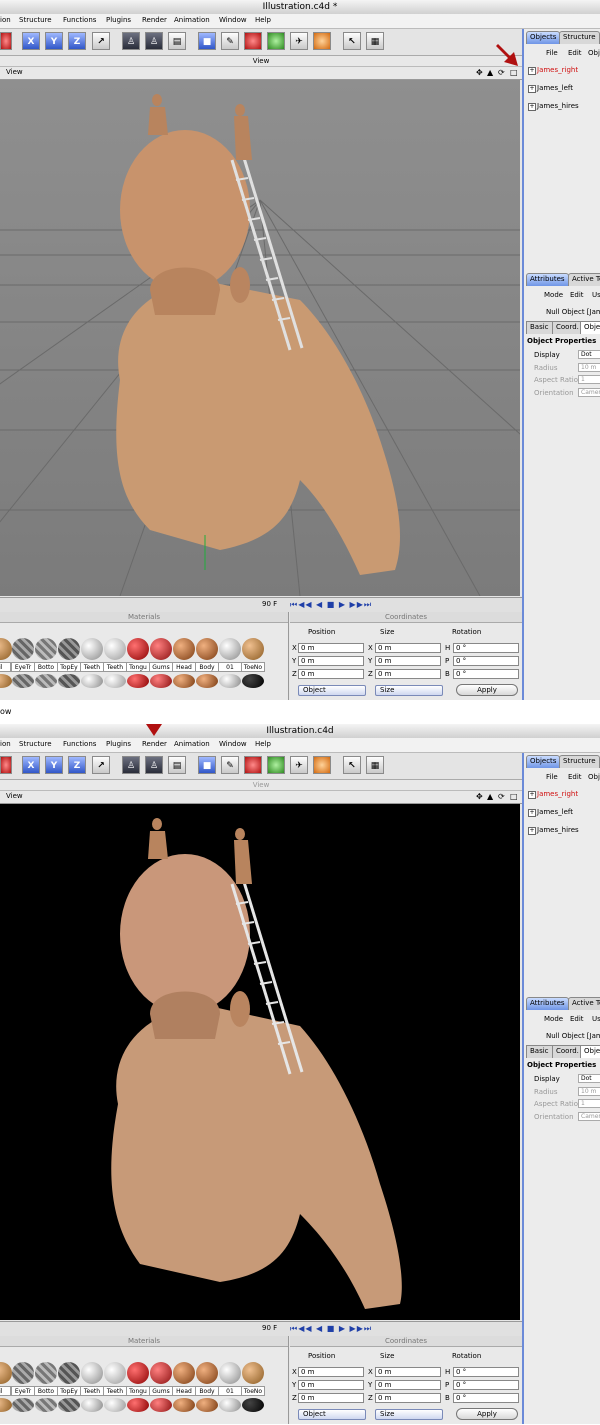  I want to click on menu-item-animation: Animation, so click(192, 20).